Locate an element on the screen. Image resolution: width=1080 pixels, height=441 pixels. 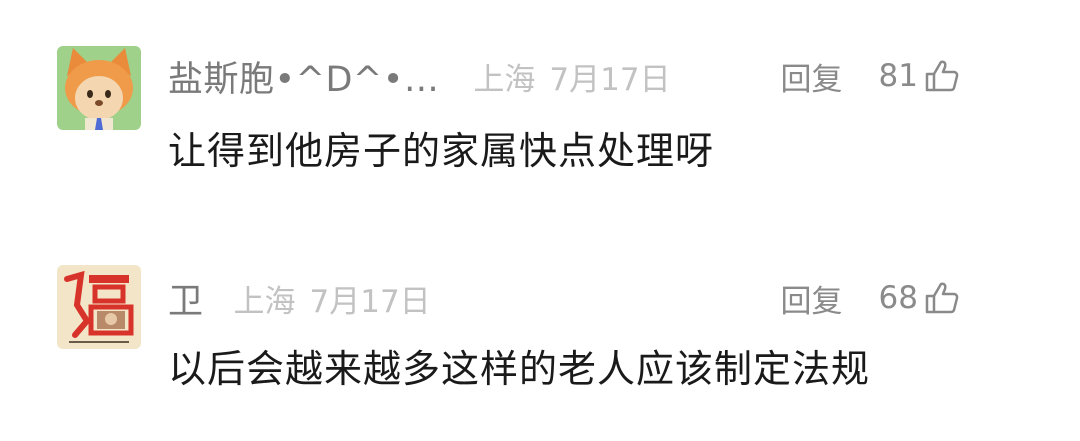
like-button: 81 is located at coordinates (919, 76).